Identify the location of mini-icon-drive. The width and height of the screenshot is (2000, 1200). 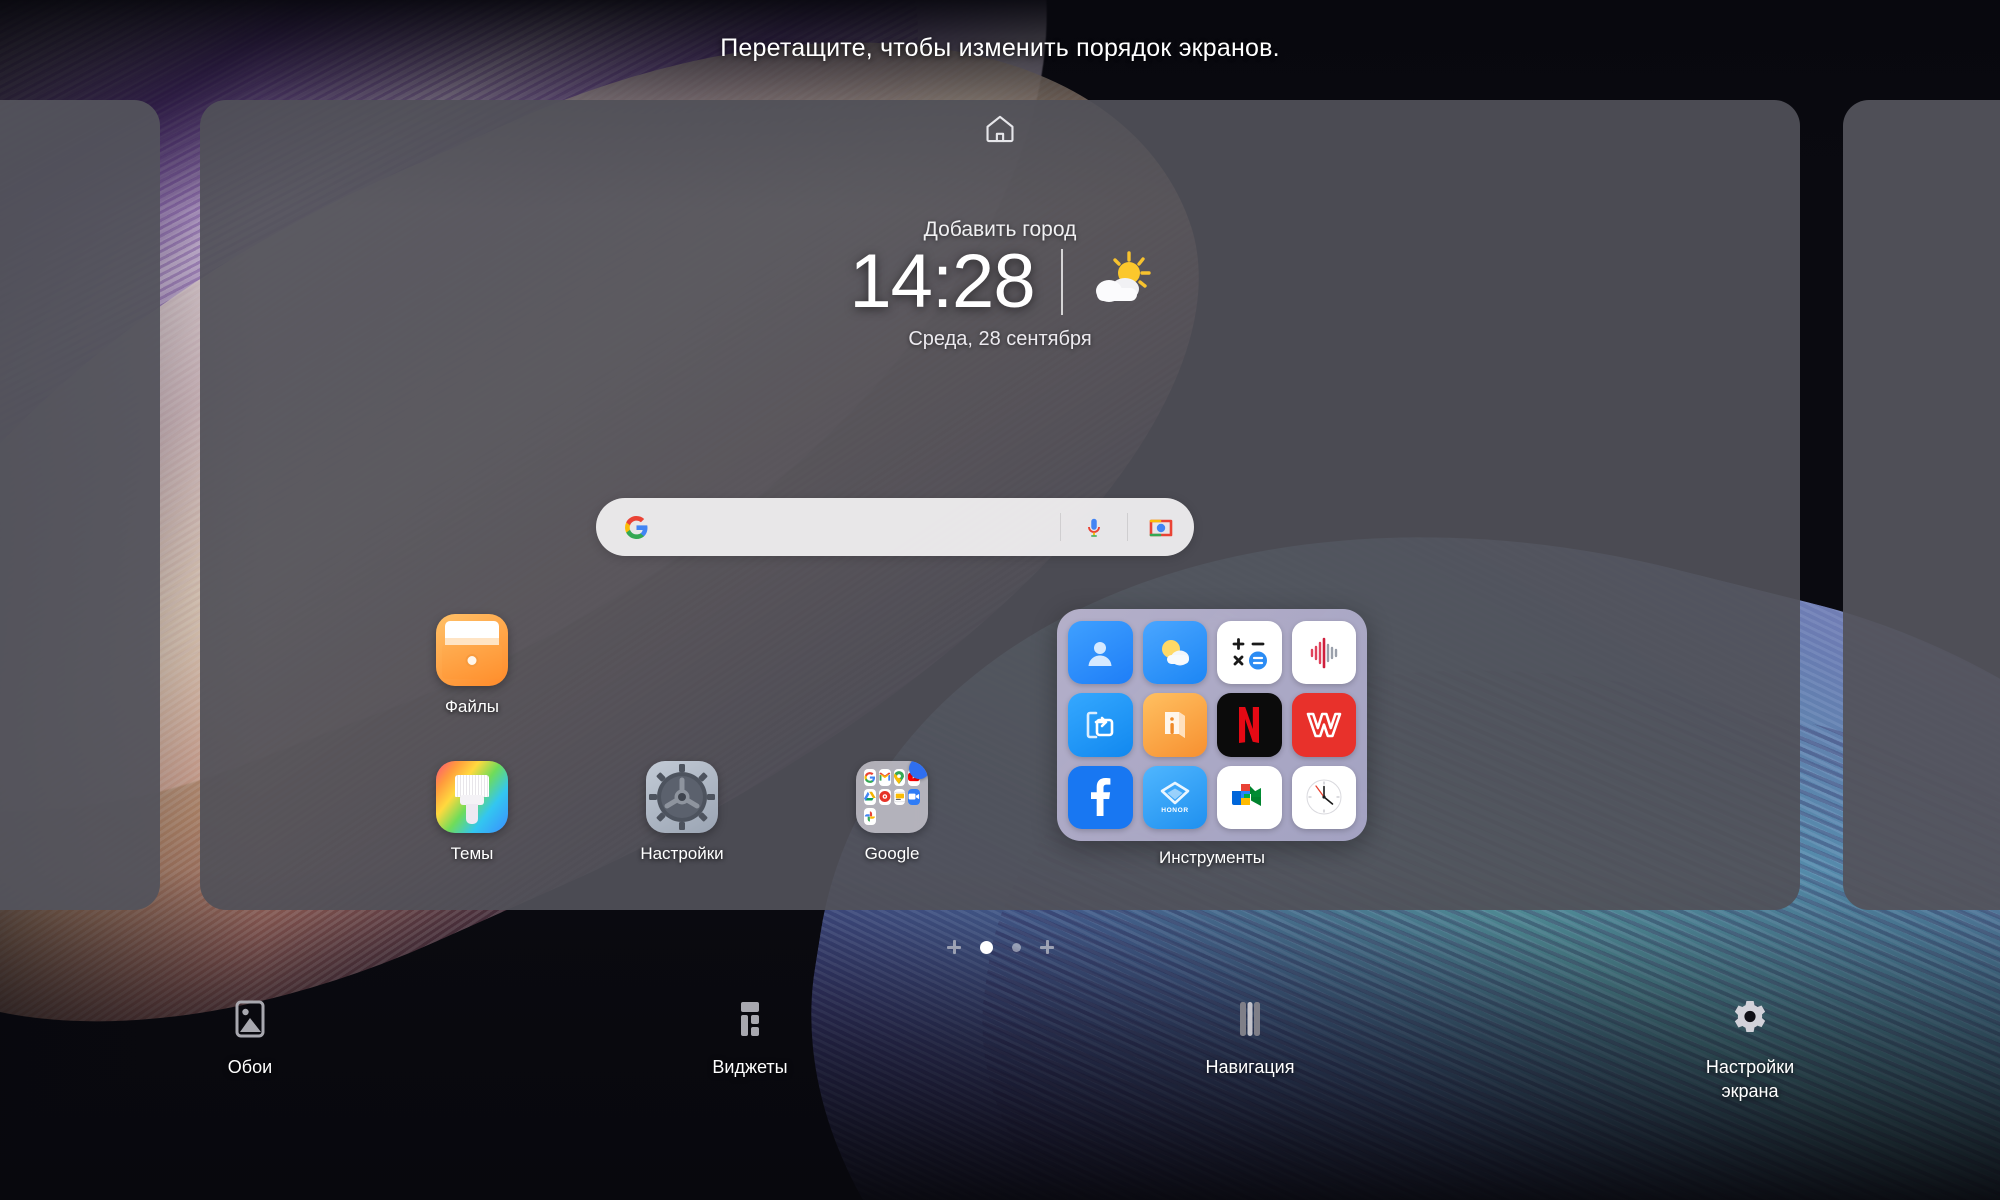
(870, 797).